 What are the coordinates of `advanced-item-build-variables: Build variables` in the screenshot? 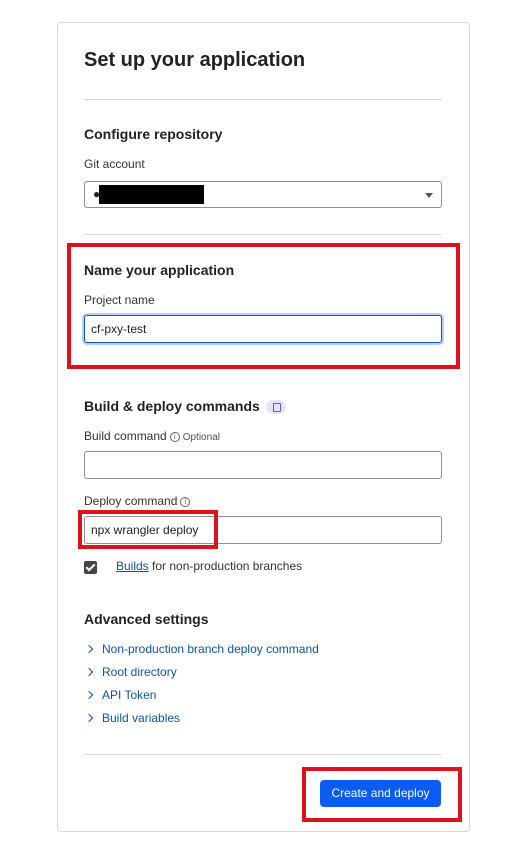 It's located at (132, 718).